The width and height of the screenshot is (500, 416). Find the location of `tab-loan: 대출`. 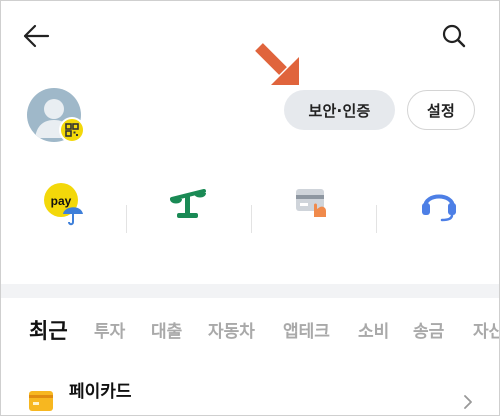

tab-loan: 대출 is located at coordinates (166, 329).